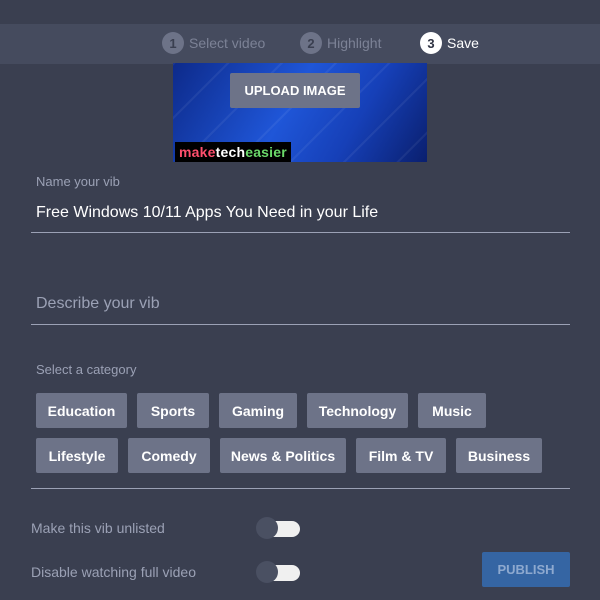  What do you see at coordinates (86, 369) in the screenshot?
I see `category-label: Select a category` at bounding box center [86, 369].